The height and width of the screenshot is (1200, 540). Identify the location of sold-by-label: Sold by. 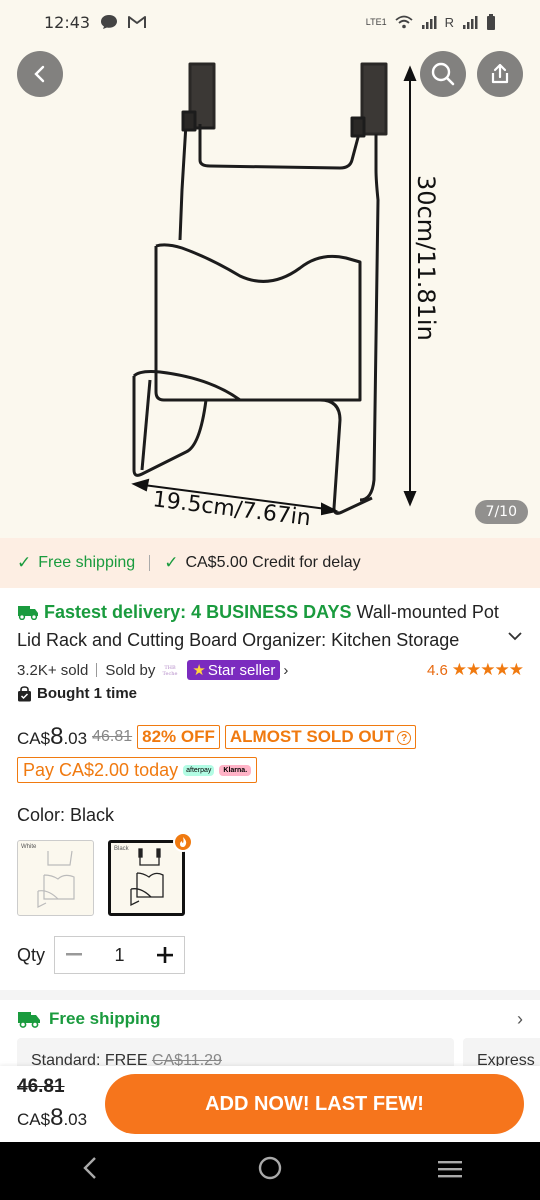
(130, 670).